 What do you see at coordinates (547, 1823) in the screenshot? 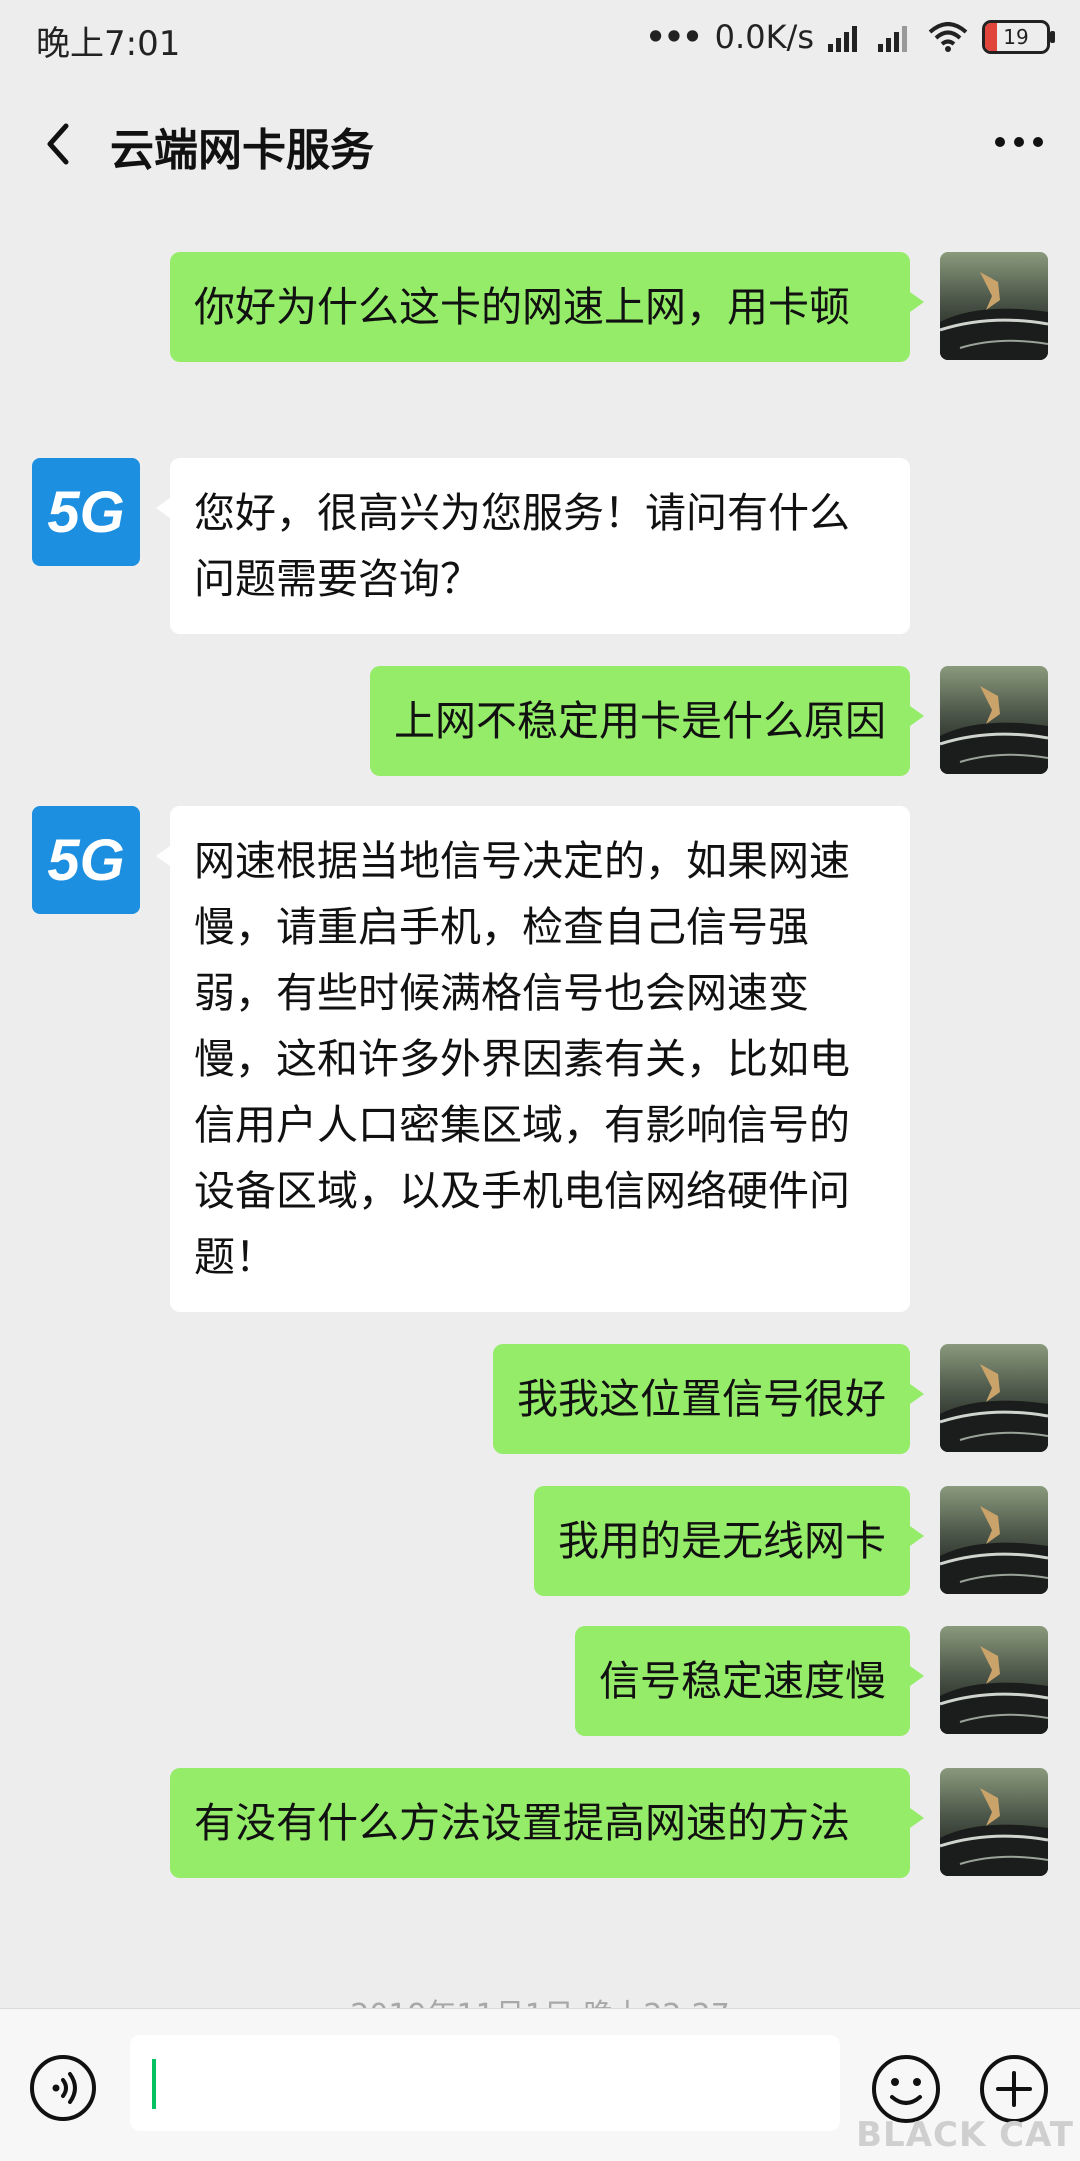
I see `message-bubble-self: 有没有什么方法设置提高网速的方法` at bounding box center [547, 1823].